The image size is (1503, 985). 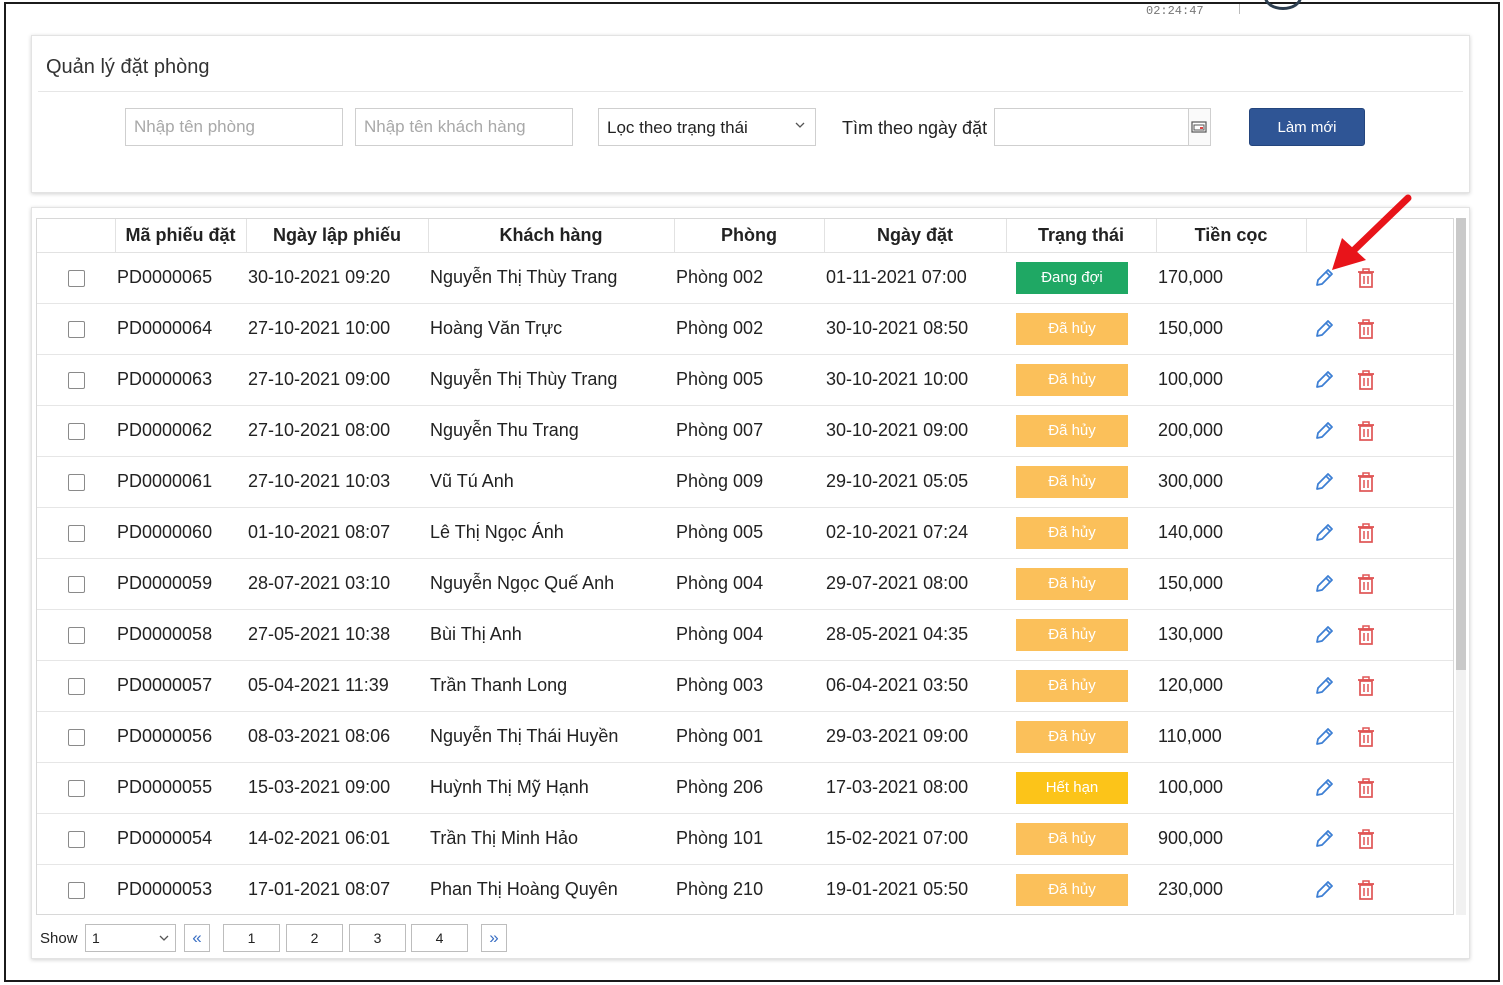 What do you see at coordinates (800, 125) in the screenshot?
I see `chevron-down-icon` at bounding box center [800, 125].